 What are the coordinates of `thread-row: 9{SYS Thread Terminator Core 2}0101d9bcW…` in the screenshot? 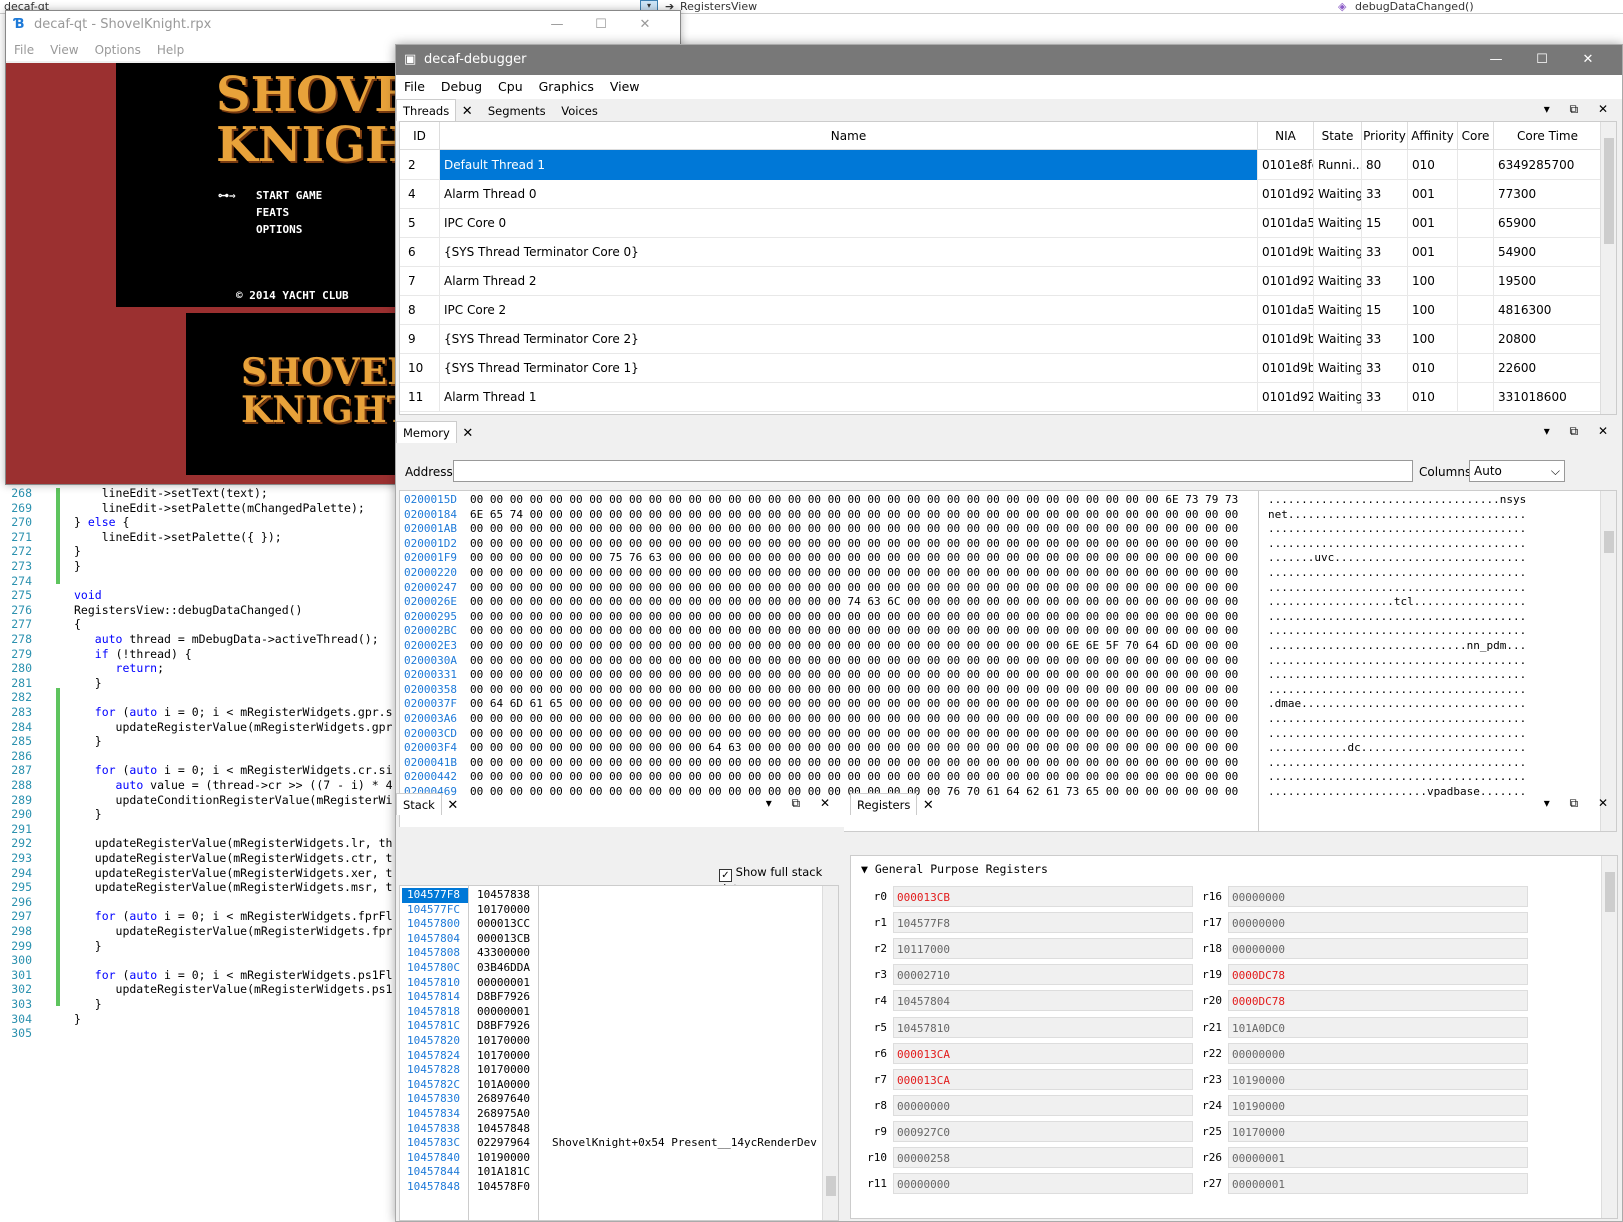 It's located at (1001, 339).